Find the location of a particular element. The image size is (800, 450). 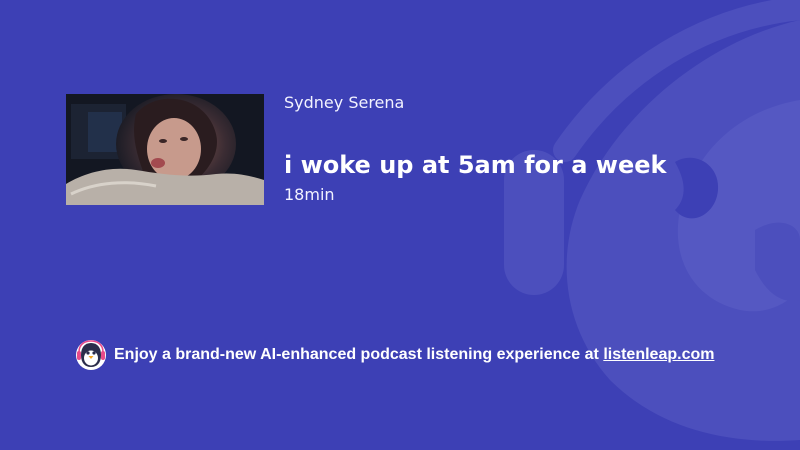

penguin-mascot-icon is located at coordinates (91, 355).